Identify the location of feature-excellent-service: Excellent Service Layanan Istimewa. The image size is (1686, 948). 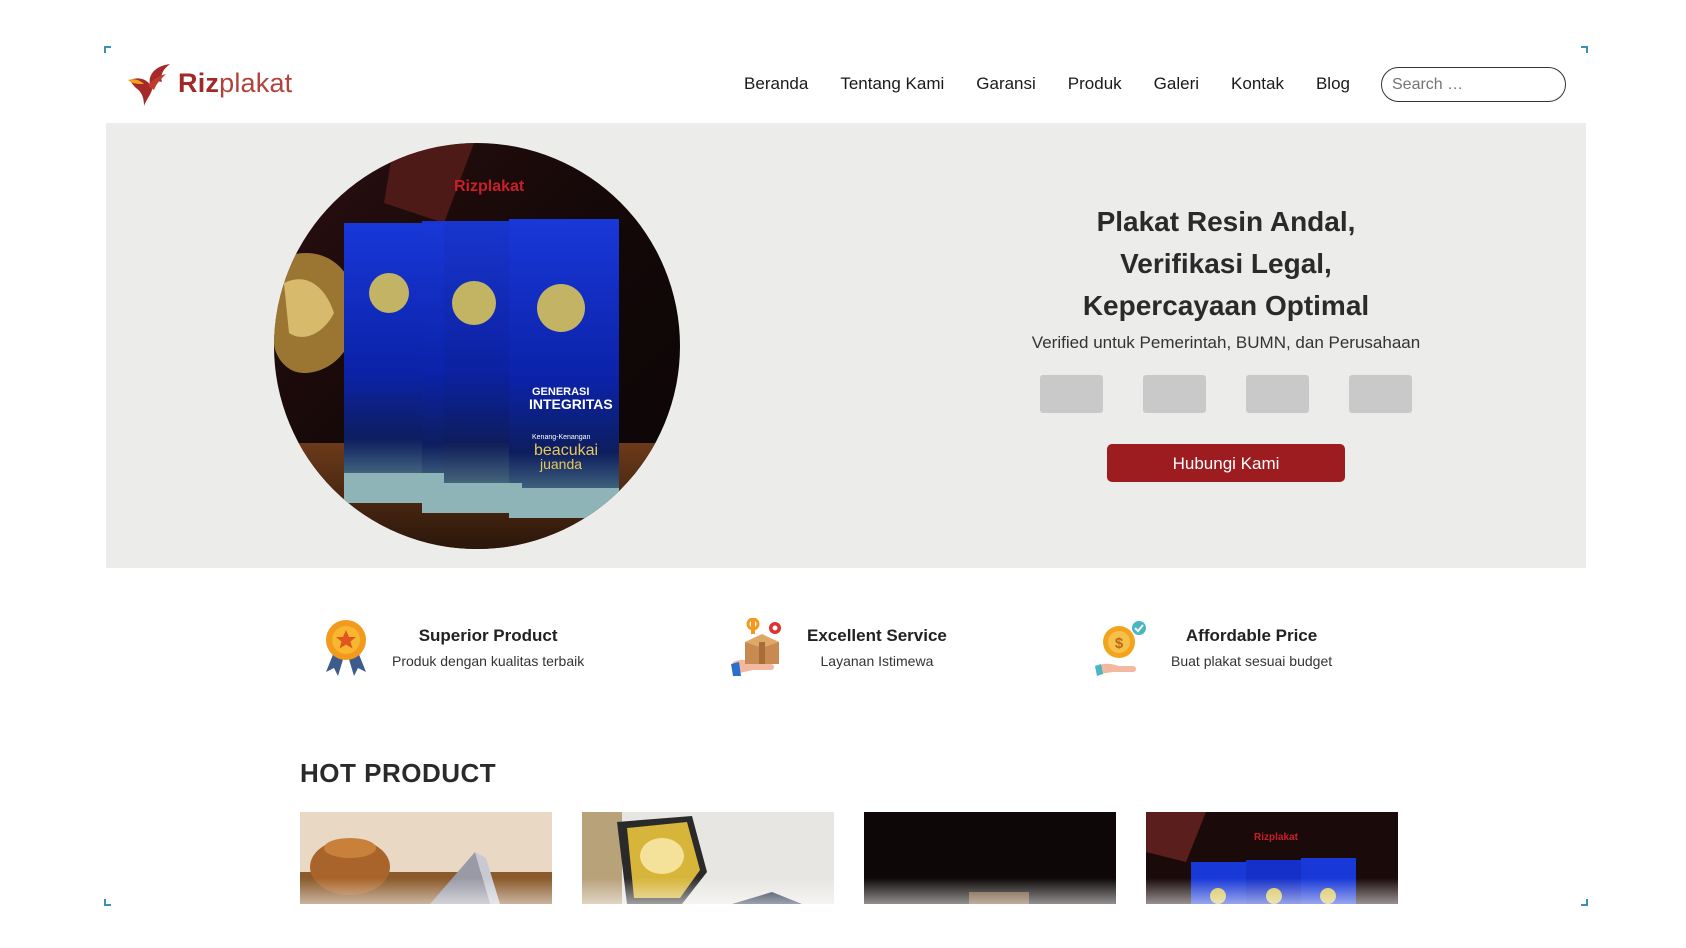
(839, 647).